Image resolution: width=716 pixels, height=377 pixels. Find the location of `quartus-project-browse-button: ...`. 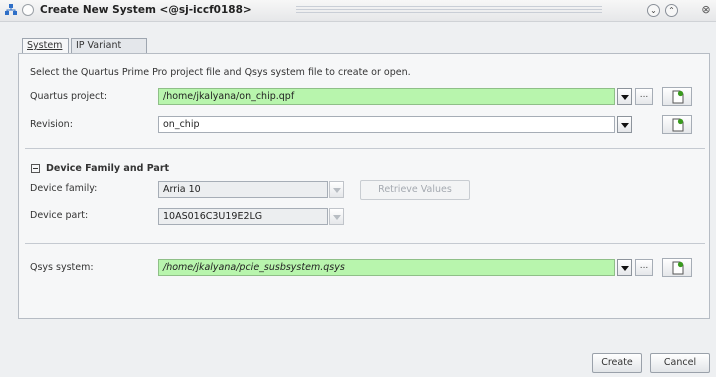

quartus-project-browse-button: ... is located at coordinates (644, 96).